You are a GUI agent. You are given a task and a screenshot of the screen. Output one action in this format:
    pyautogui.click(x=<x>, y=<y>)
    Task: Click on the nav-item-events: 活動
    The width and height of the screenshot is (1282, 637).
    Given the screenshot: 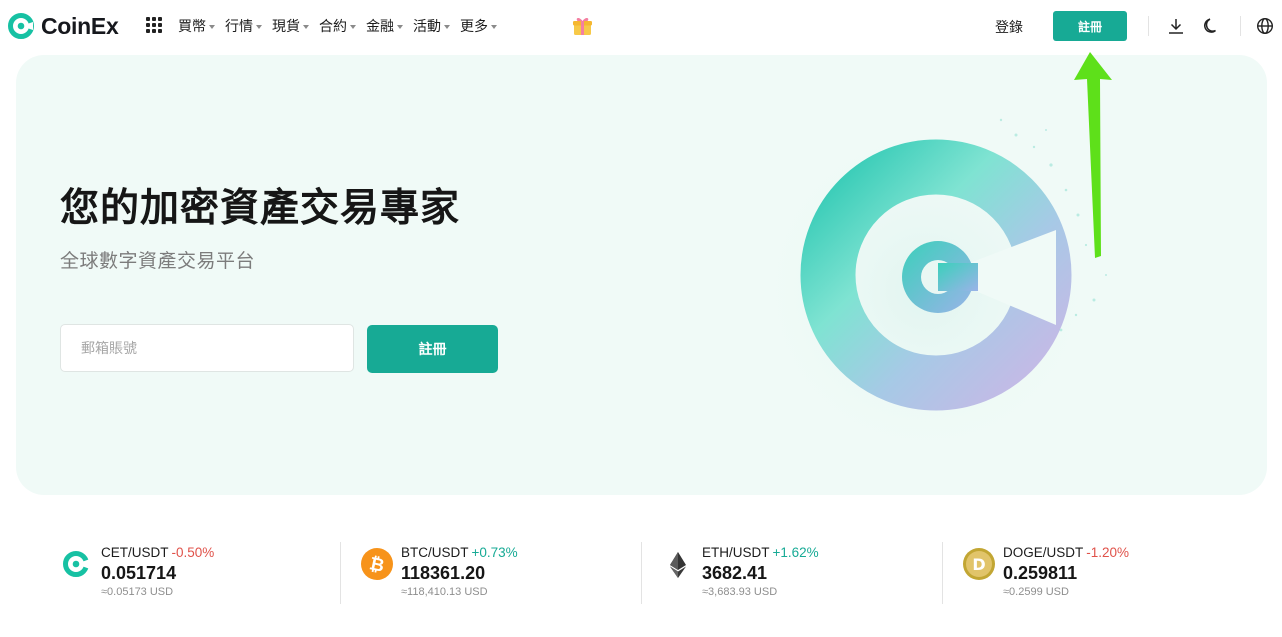 What is the action you would take?
    pyautogui.click(x=431, y=26)
    